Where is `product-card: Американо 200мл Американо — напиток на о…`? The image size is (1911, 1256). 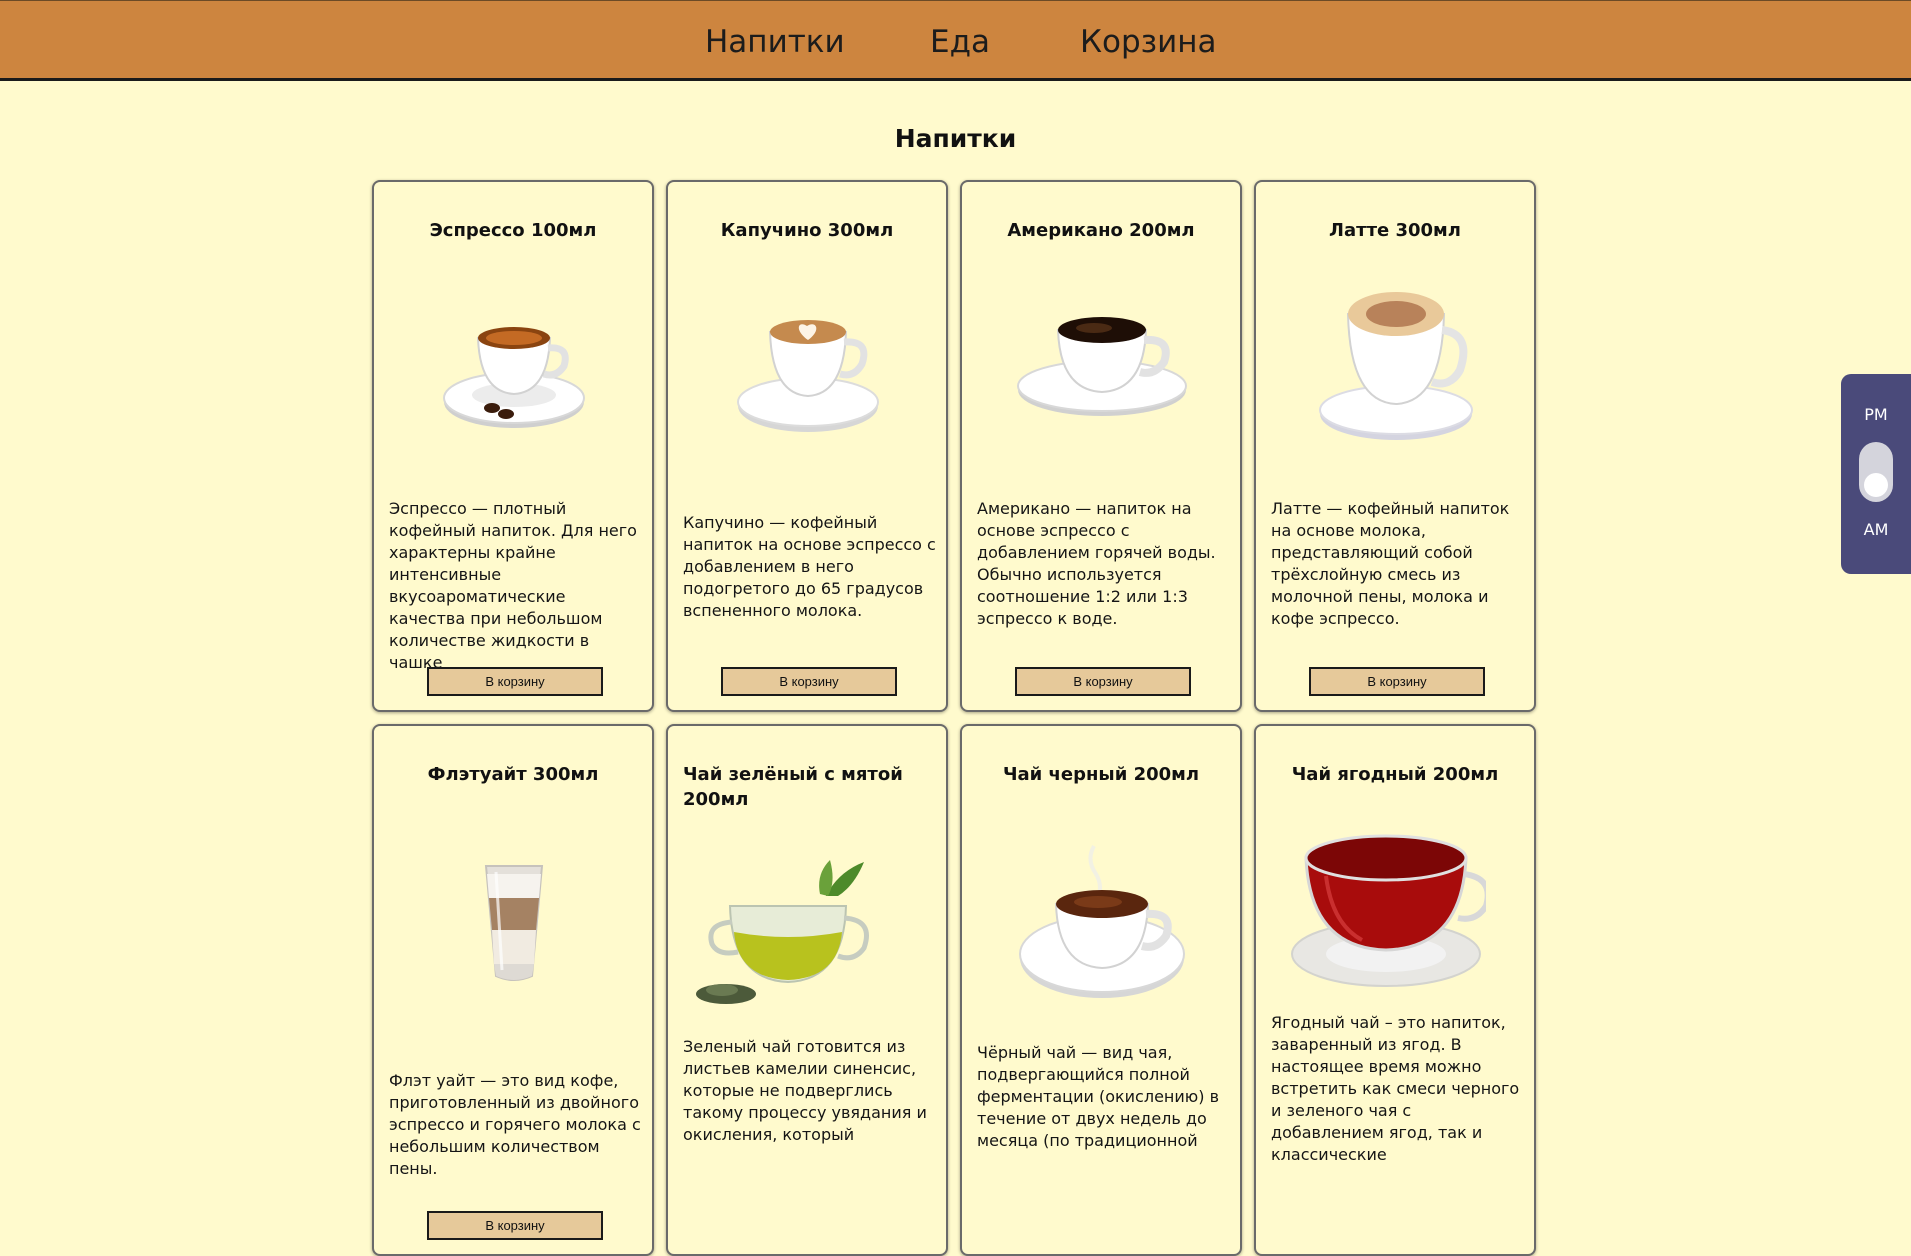
product-card: Американо 200мл Американо — напиток на о… is located at coordinates (1101, 446).